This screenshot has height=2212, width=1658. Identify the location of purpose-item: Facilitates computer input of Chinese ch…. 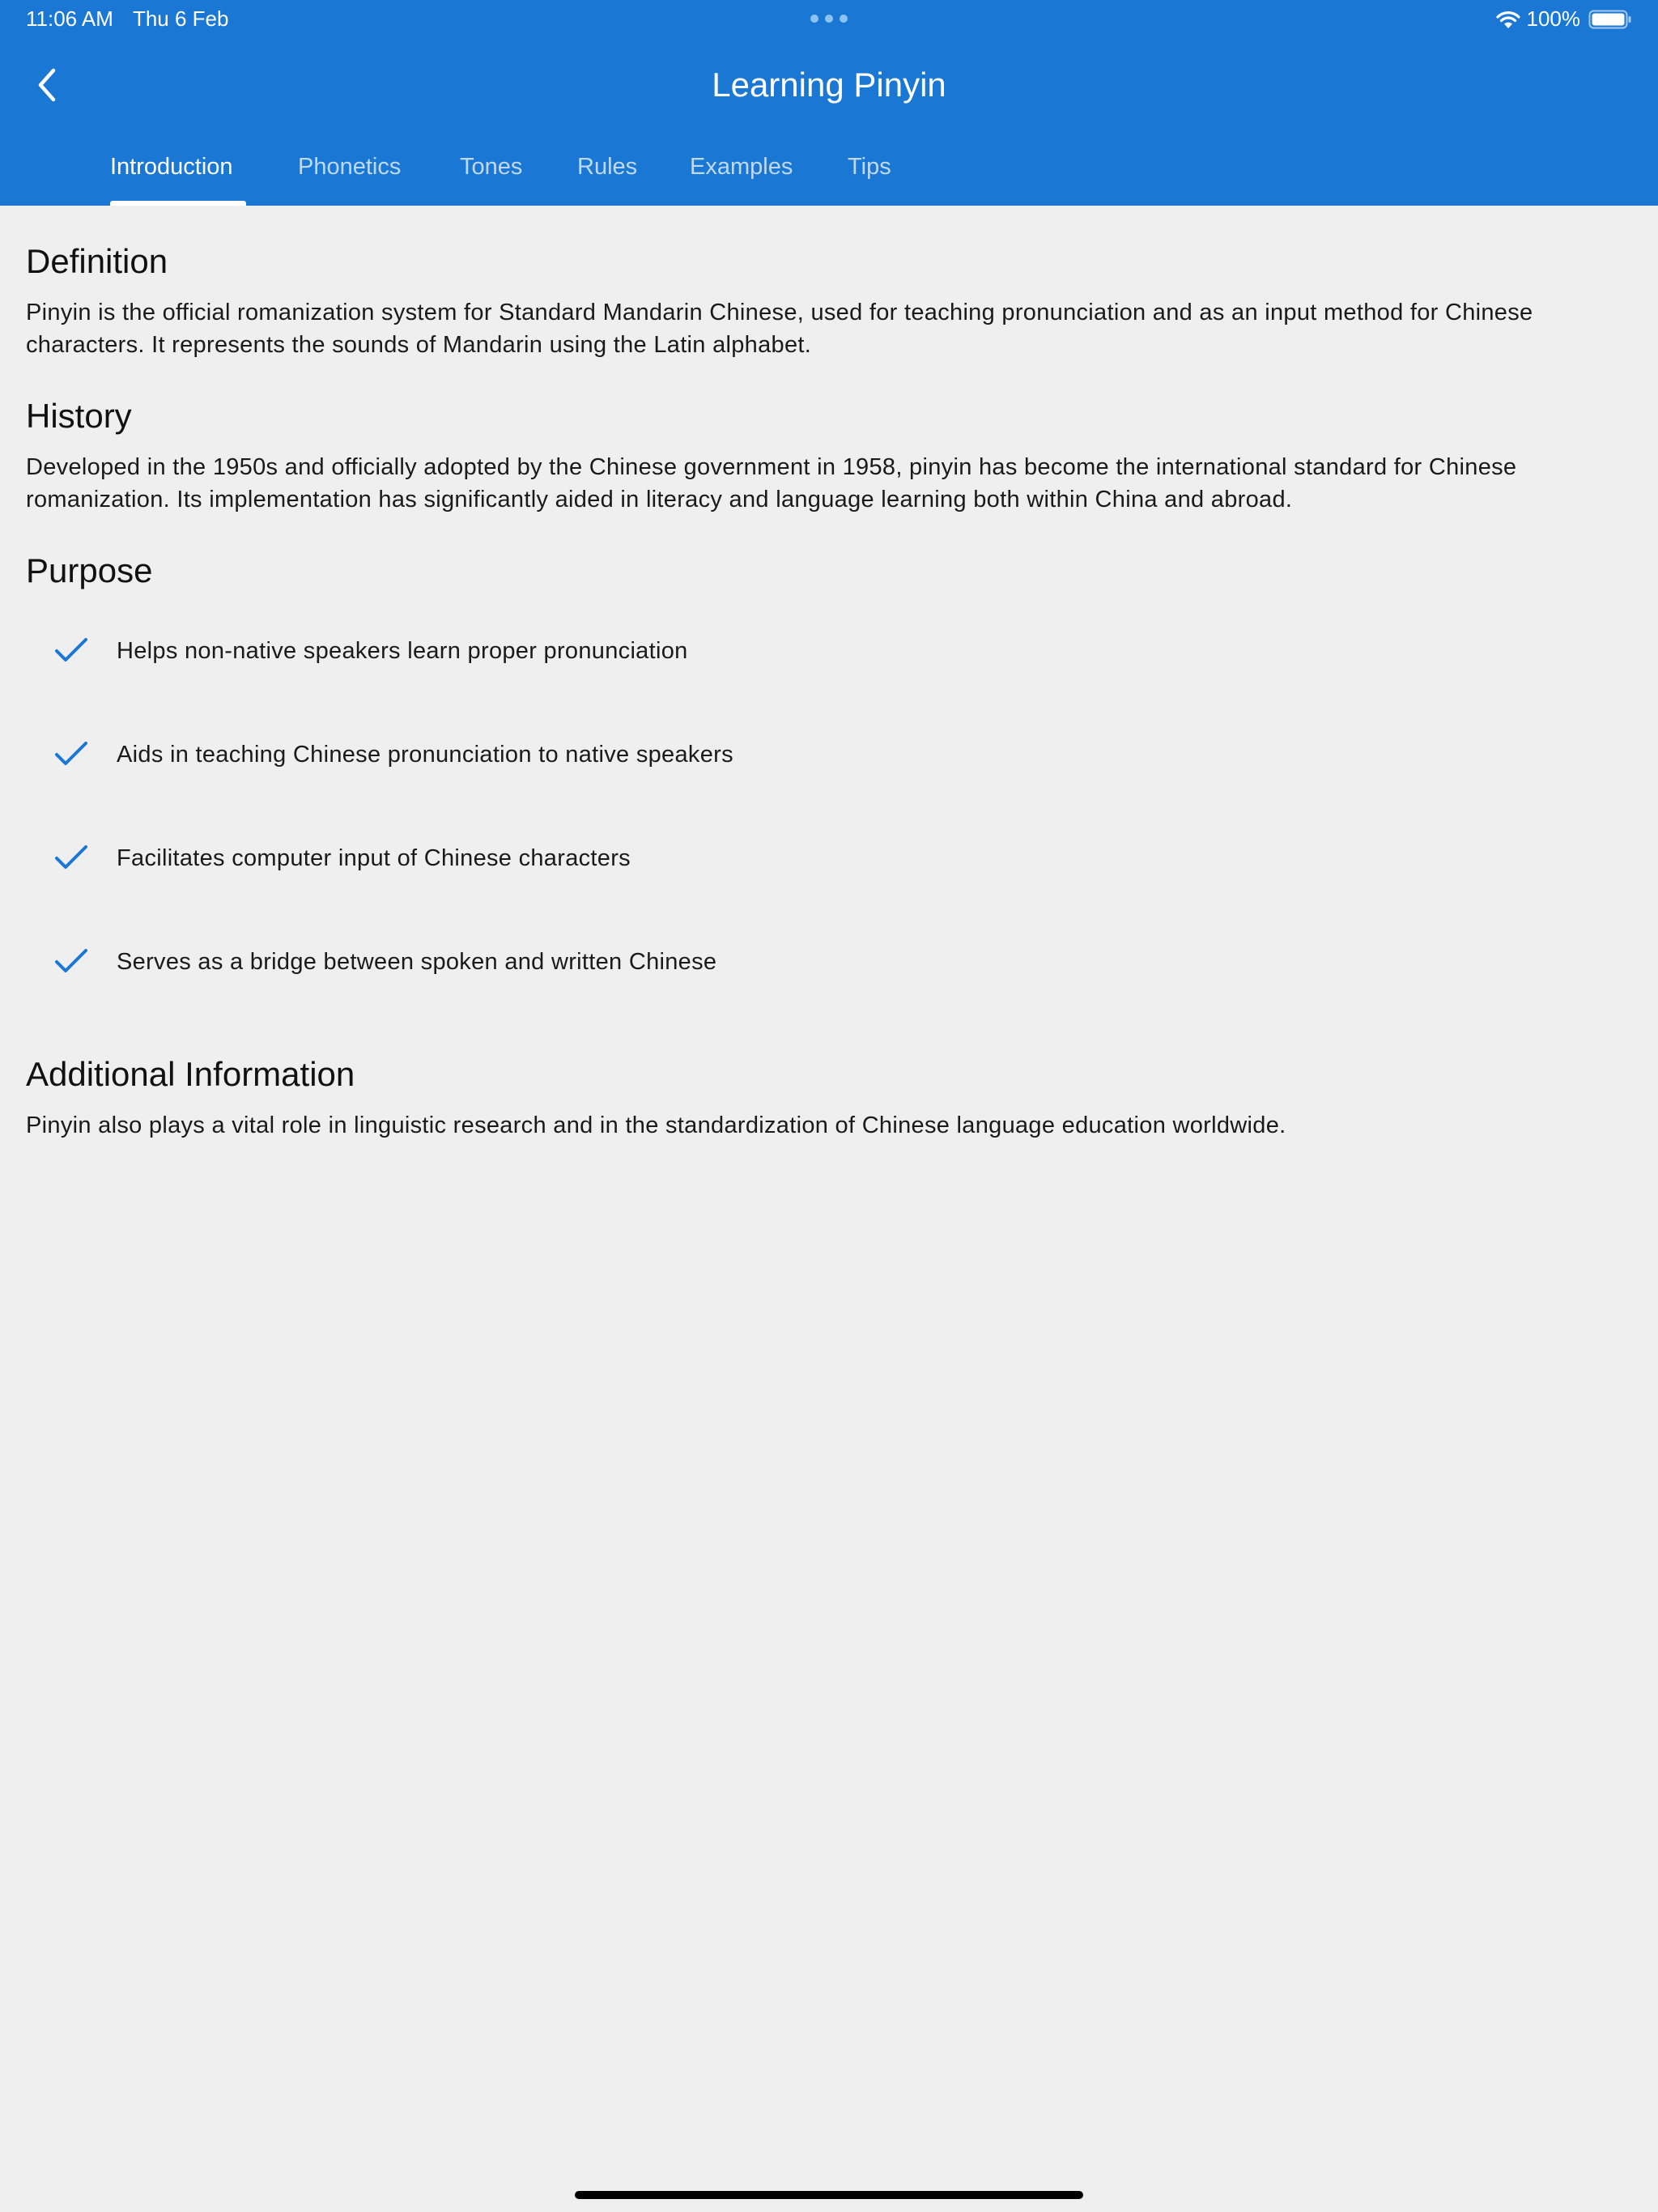
(829, 894).